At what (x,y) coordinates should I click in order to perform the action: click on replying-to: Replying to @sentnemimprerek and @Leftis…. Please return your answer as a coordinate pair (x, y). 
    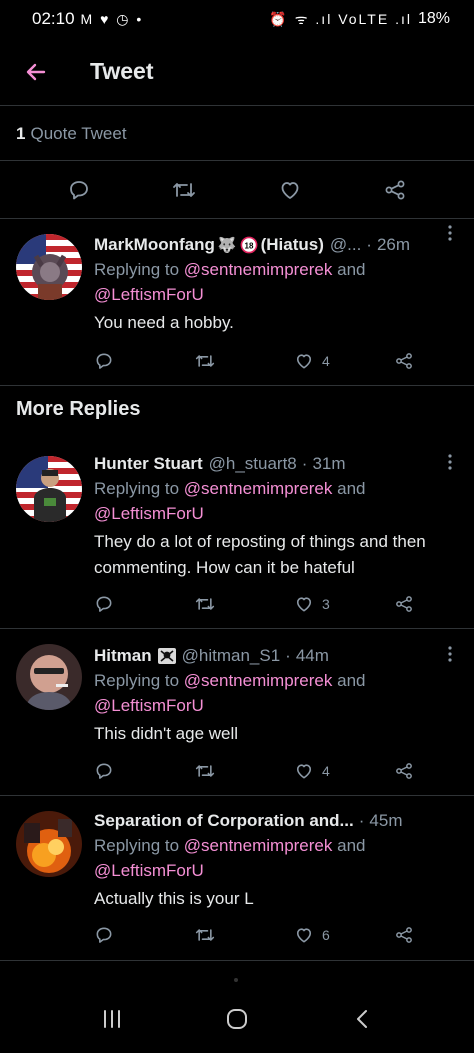
    Looking at the image, I should click on (277, 501).